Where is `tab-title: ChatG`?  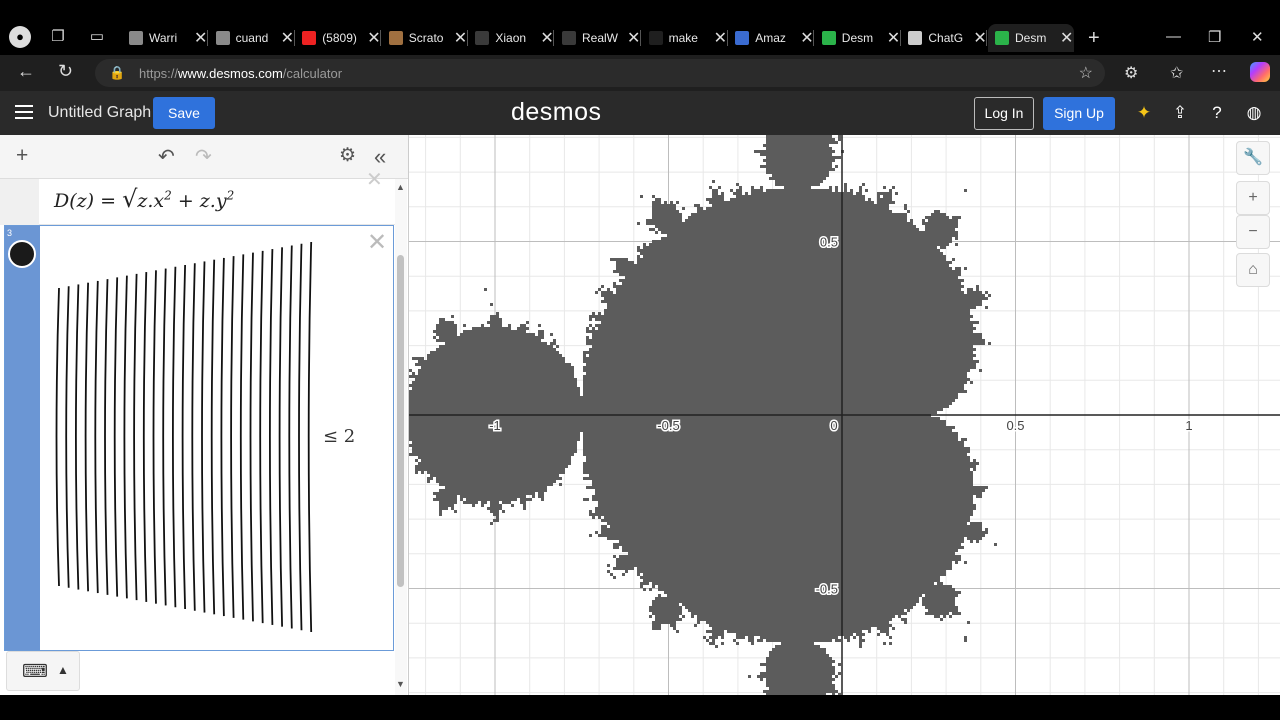
tab-title: ChatG is located at coordinates (946, 38).